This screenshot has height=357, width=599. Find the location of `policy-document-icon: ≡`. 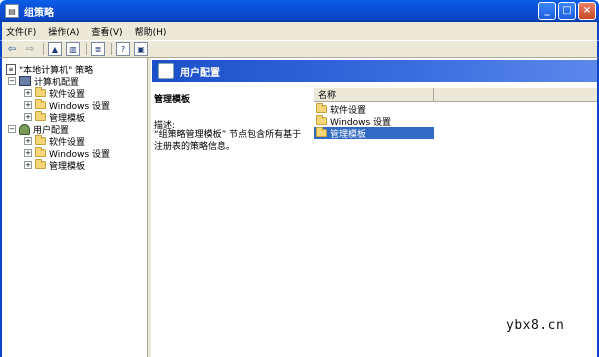

policy-document-icon: ≡ is located at coordinates (11, 69).